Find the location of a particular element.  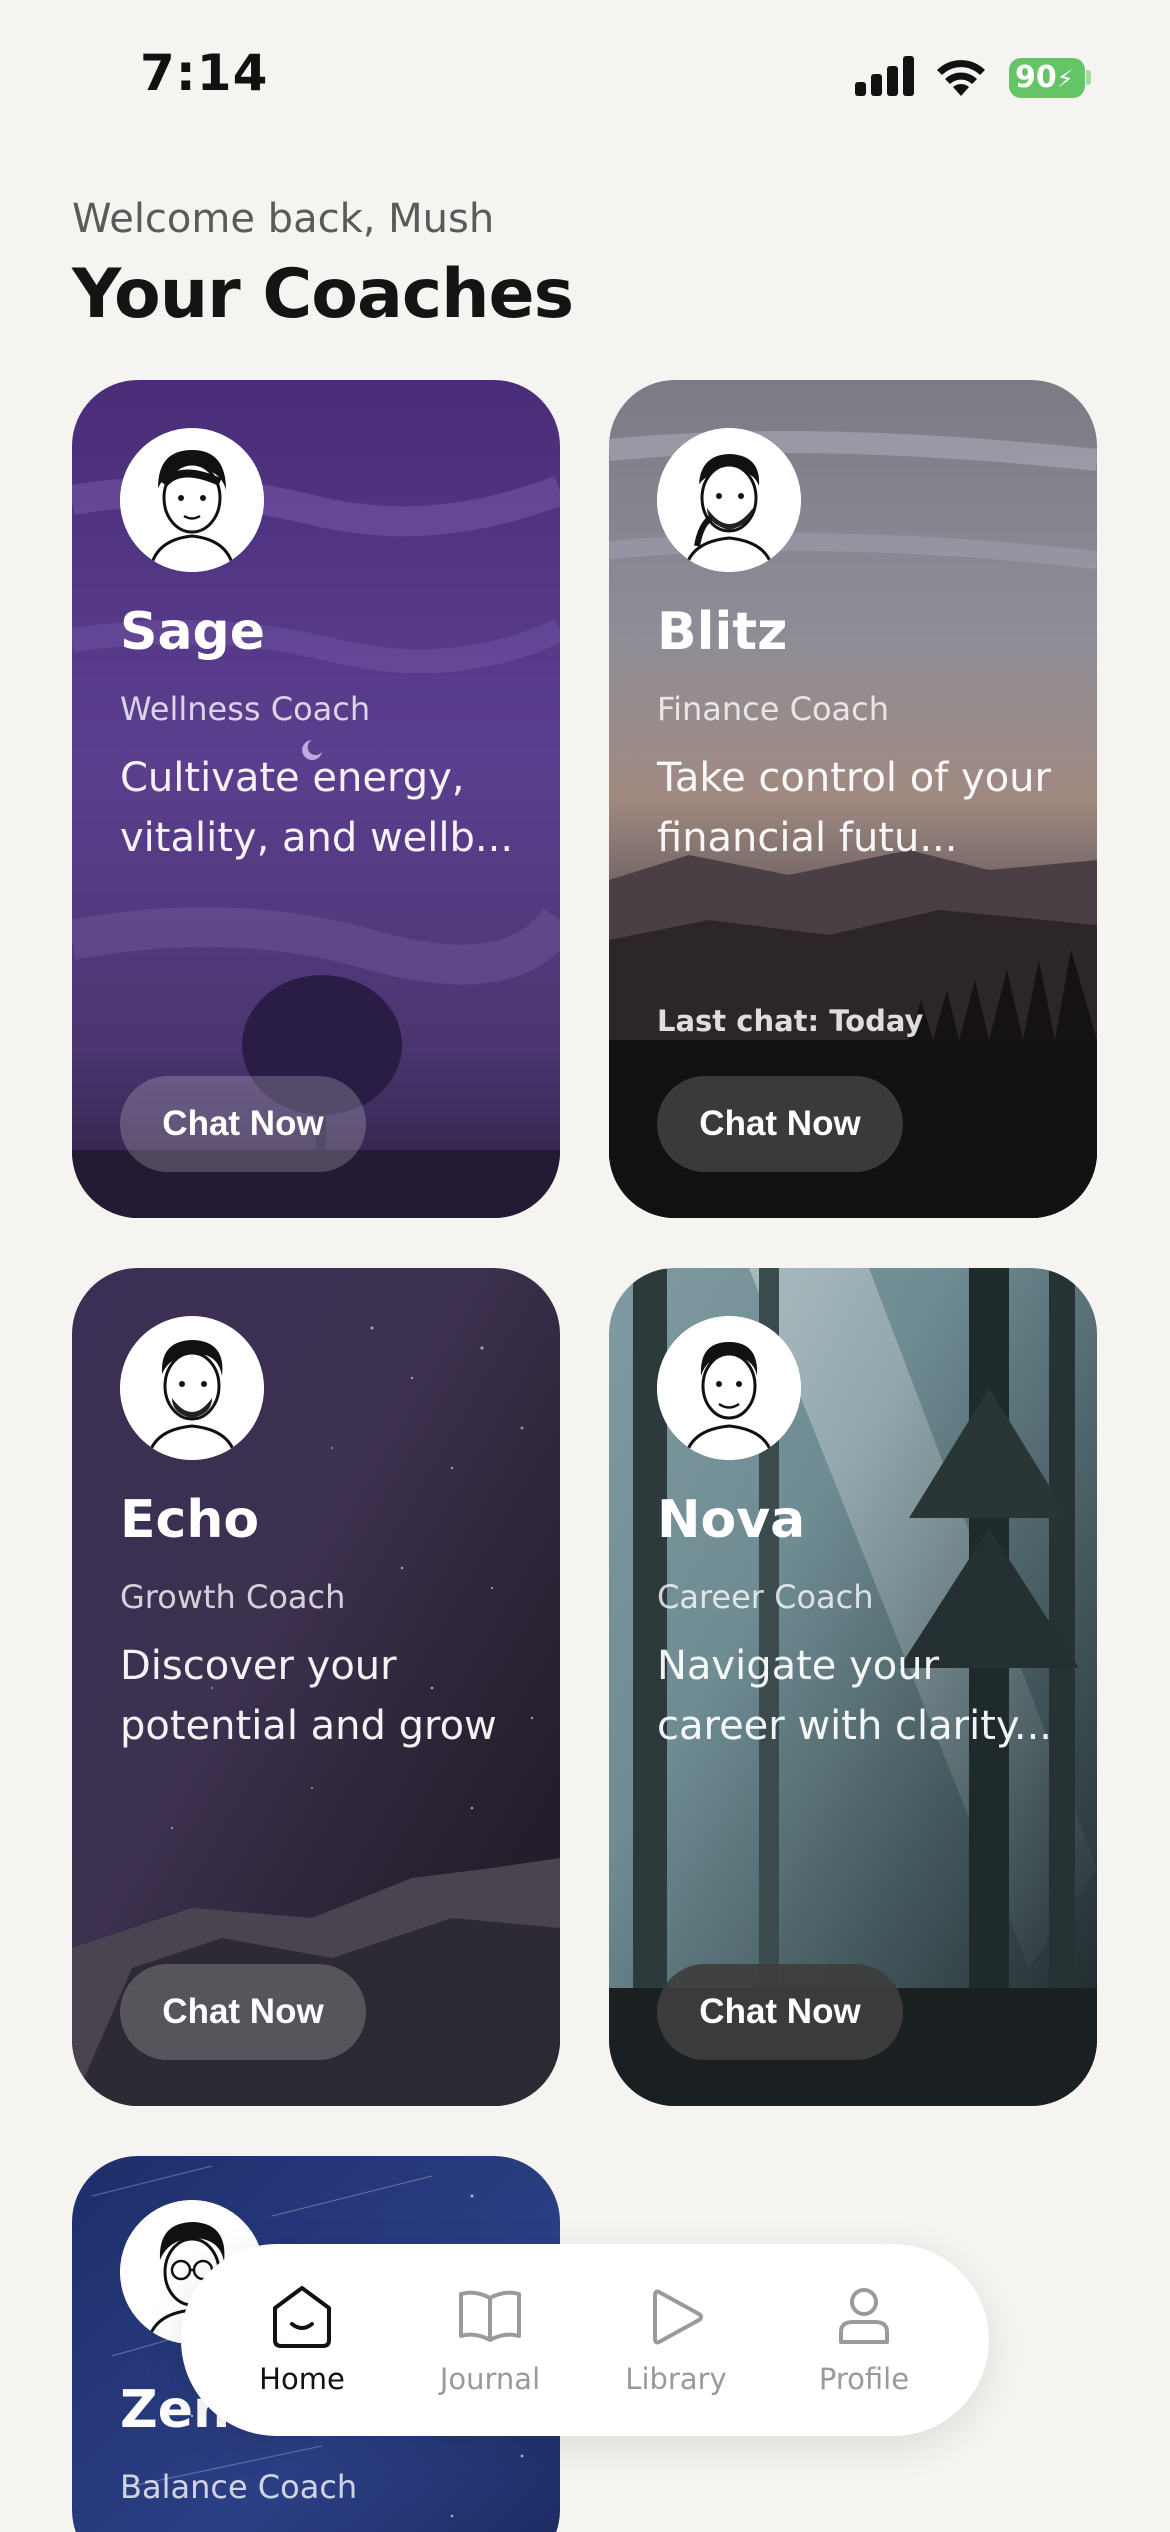

coach-role: Career Coach is located at coordinates (765, 1597).